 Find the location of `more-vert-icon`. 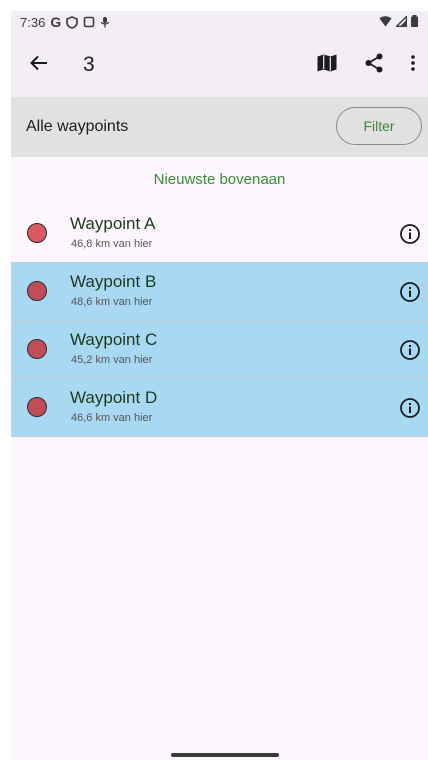

more-vert-icon is located at coordinates (413, 65).